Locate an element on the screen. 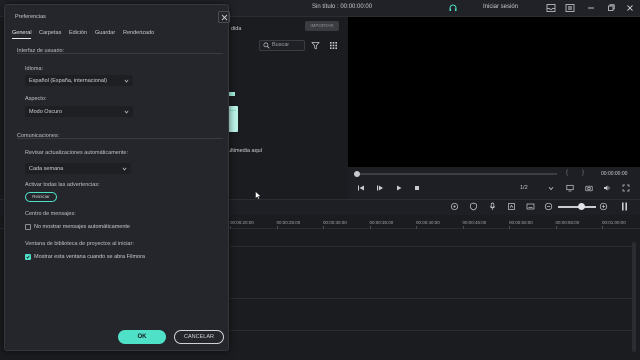 The height and width of the screenshot is (360, 640). ruler-label: 00:00:25:00 is located at coordinates (288, 222).